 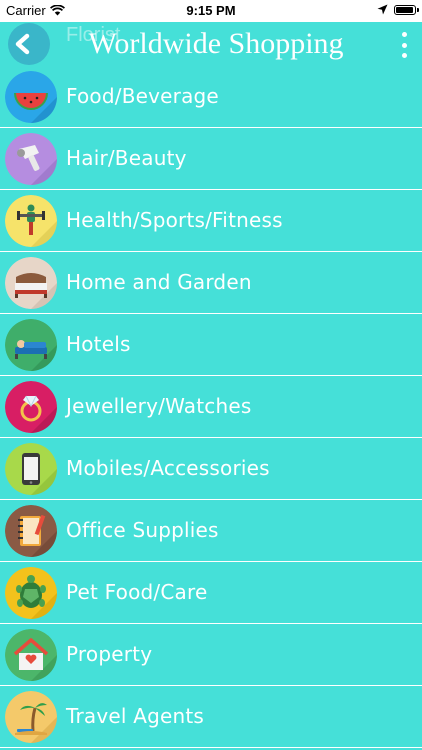 I want to click on category-label: Office Supplies, so click(x=142, y=530).